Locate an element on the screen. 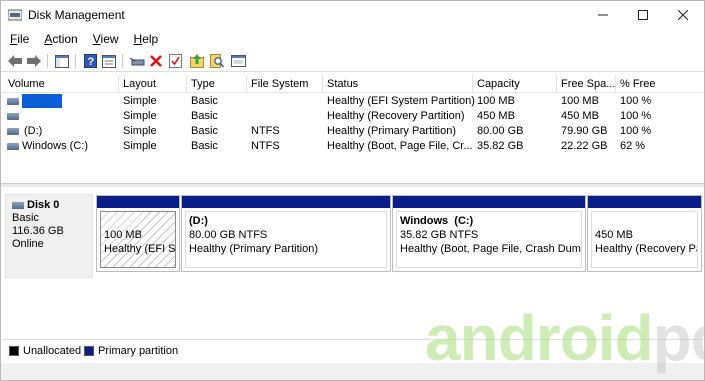 This screenshot has height=381, width=705. watermark-text-a: android is located at coordinates (539, 338).